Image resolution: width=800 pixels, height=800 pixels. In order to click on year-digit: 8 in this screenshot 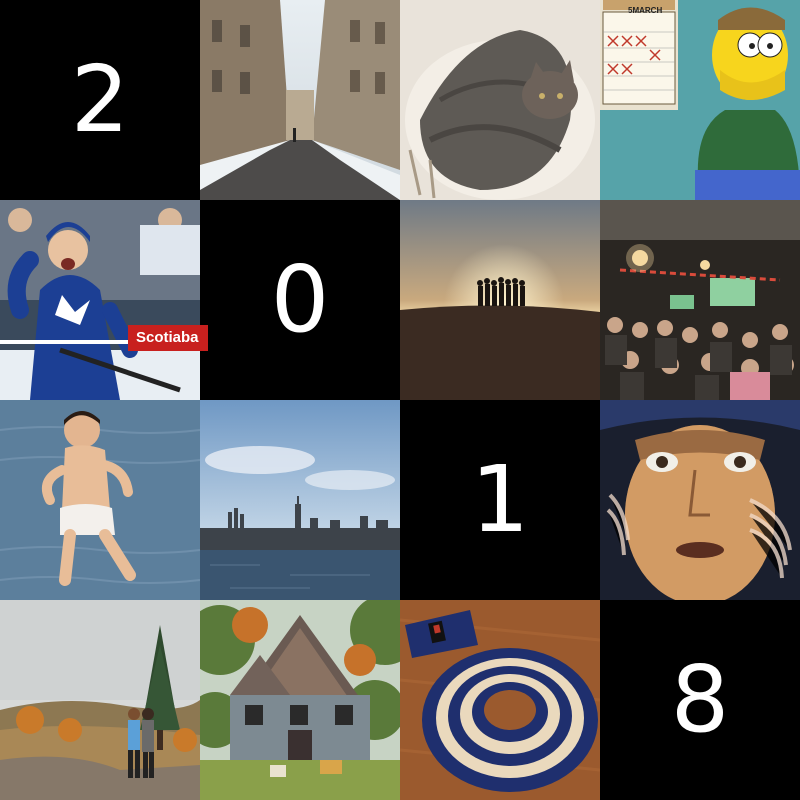, I will do `click(700, 699)`.